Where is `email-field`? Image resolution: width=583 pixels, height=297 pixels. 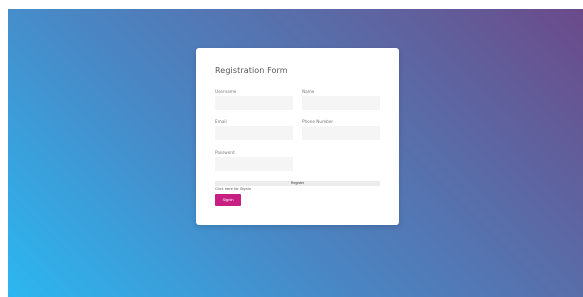 email-field is located at coordinates (254, 133).